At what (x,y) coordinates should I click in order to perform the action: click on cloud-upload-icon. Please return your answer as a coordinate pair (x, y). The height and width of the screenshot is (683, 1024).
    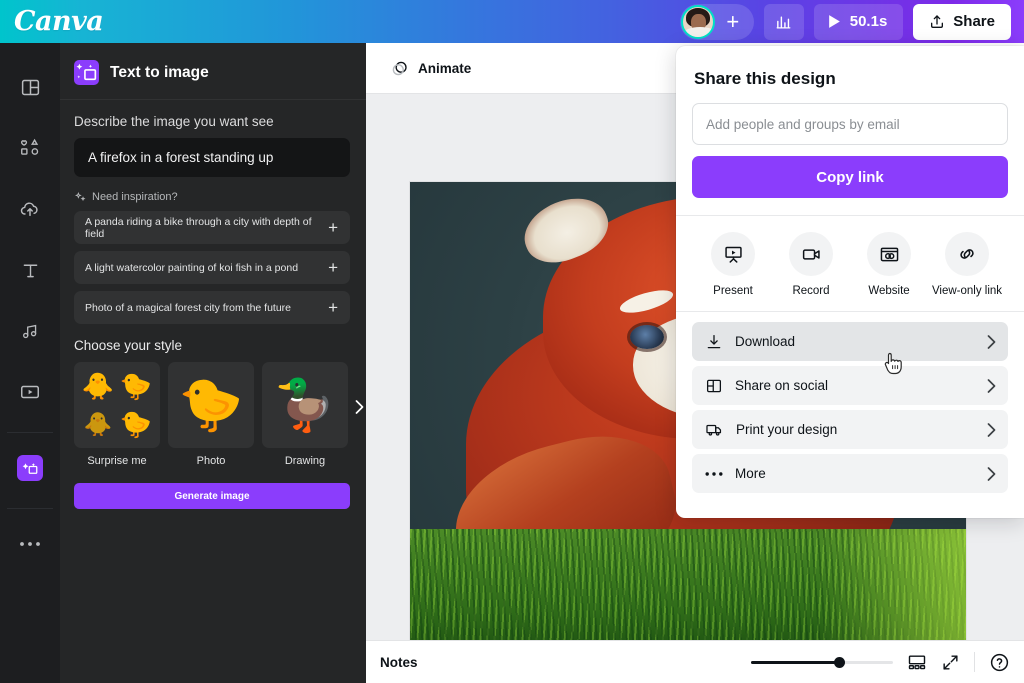
    Looking at the image, I should click on (30, 209).